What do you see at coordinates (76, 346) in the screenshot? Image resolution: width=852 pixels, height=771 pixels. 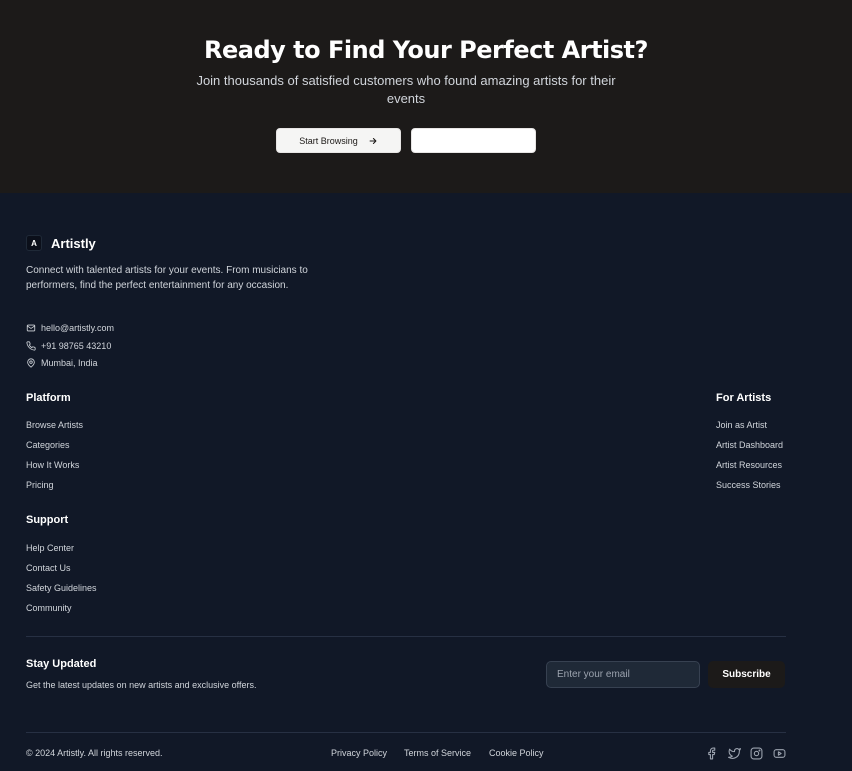 I see `contact-phone-text: +91 98765 43210` at bounding box center [76, 346].